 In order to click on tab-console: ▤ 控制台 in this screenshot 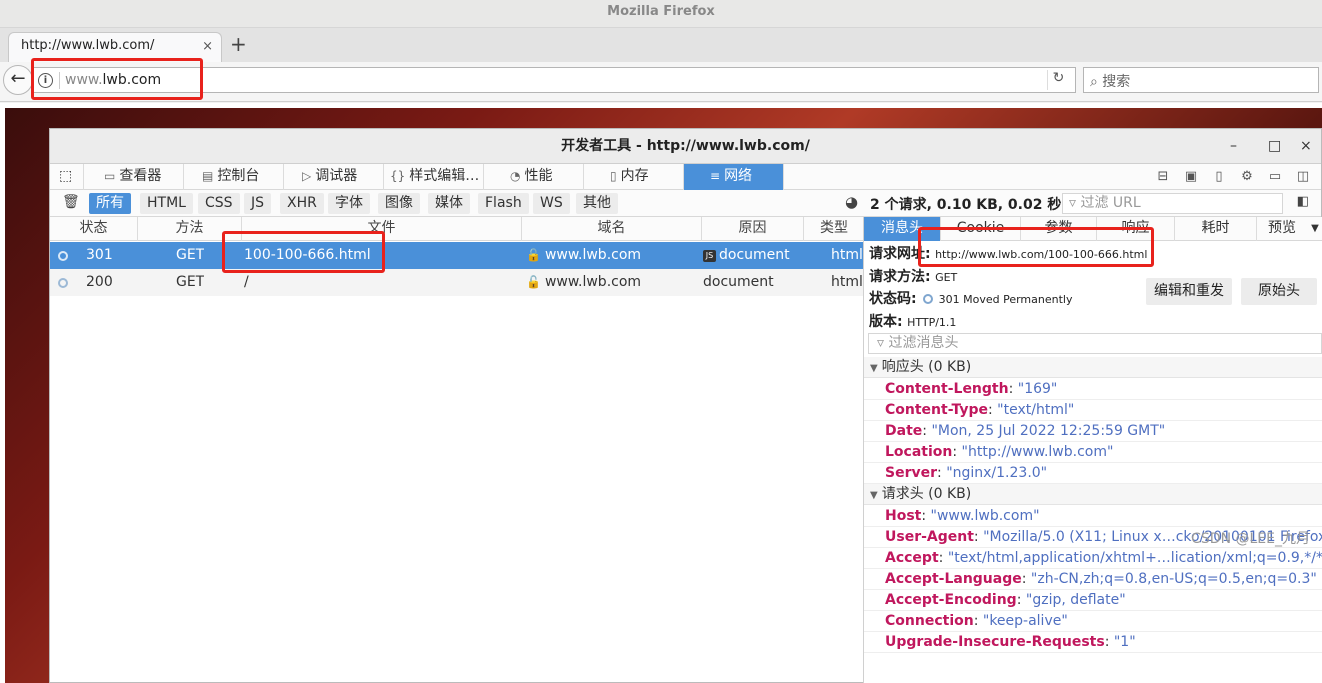, I will do `click(234, 177)`.